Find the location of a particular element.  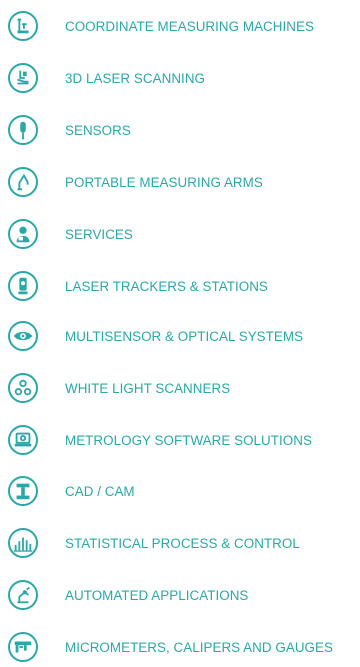

menu-item-label: CAD / CAM is located at coordinates (100, 491).